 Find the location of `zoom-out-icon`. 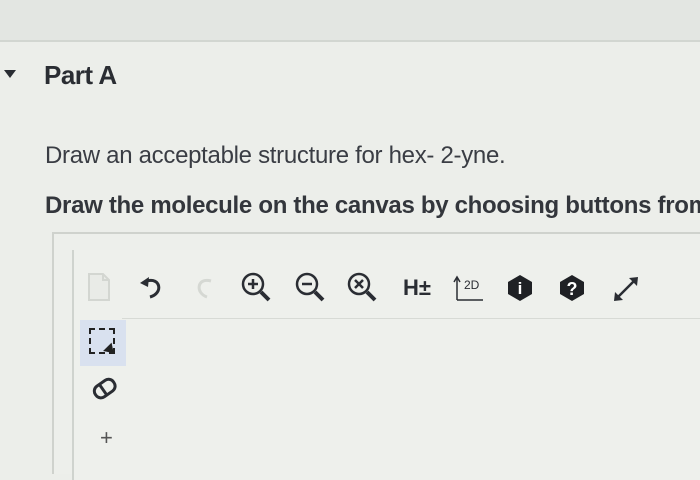

zoom-out-icon is located at coordinates (310, 287).